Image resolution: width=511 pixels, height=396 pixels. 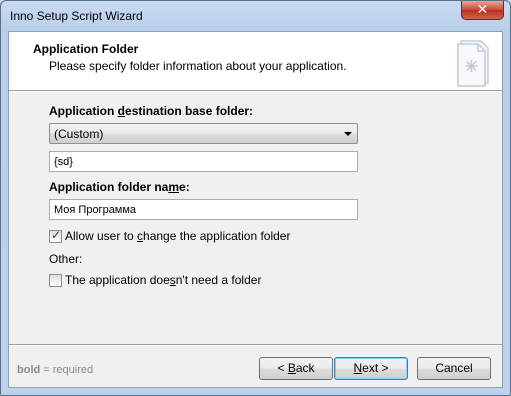 What do you see at coordinates (86, 49) in the screenshot?
I see `page-title: Application Folder` at bounding box center [86, 49].